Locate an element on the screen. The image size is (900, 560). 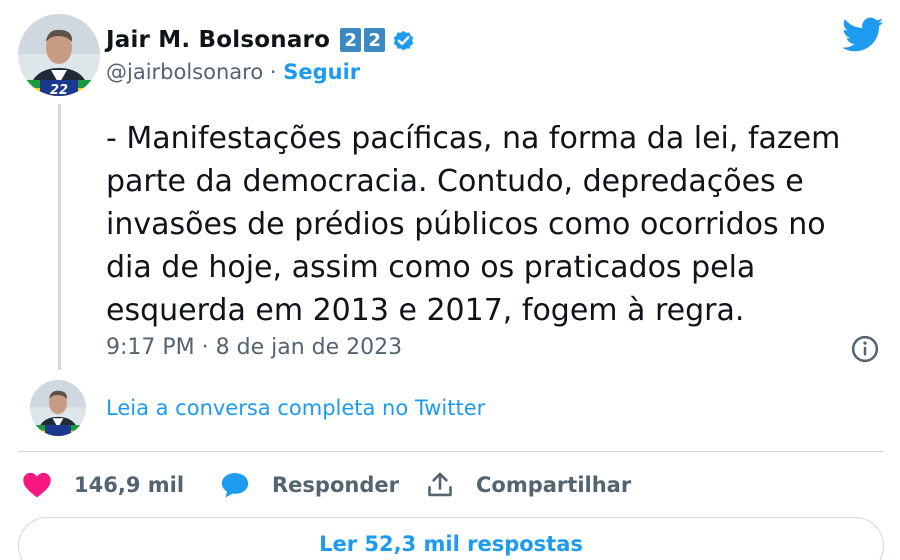
thread-avatar-image is located at coordinates (58, 408).